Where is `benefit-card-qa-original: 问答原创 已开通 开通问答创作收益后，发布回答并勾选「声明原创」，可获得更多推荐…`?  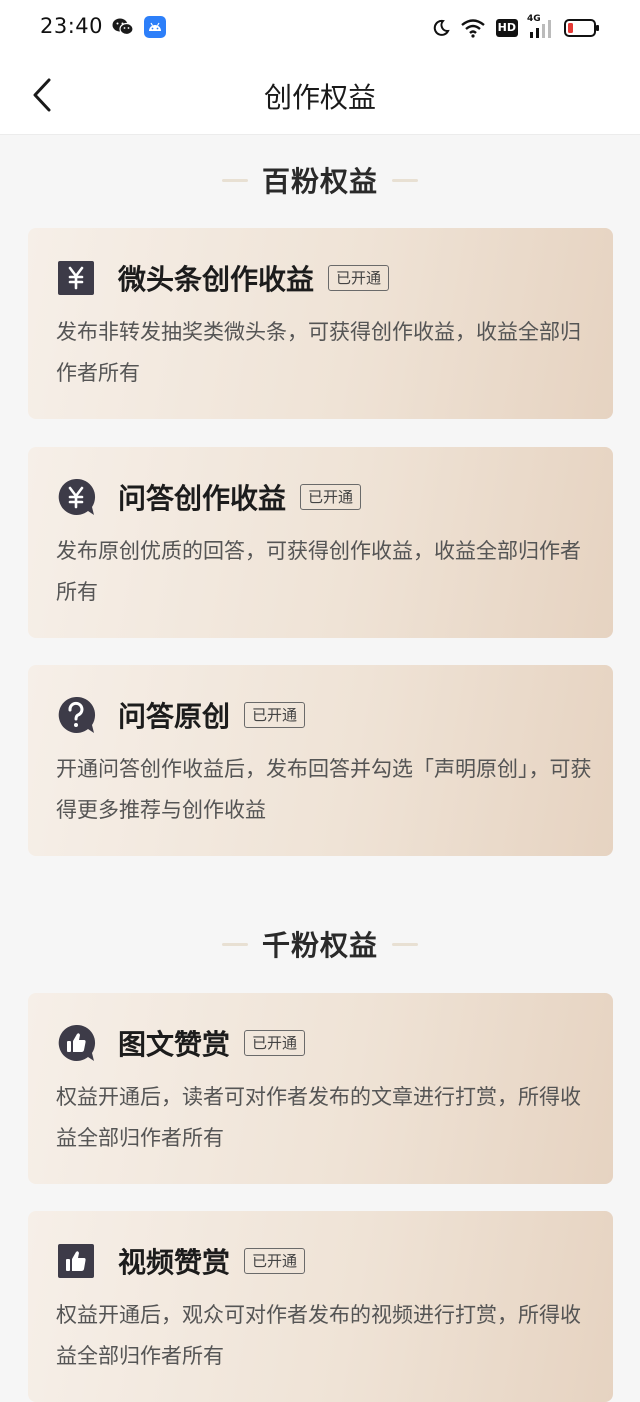 benefit-card-qa-original: 问答原创 已开通 开通问答创作收益后，发布回答并勾选「声明原创」，可获得更多推荐… is located at coordinates (320, 760).